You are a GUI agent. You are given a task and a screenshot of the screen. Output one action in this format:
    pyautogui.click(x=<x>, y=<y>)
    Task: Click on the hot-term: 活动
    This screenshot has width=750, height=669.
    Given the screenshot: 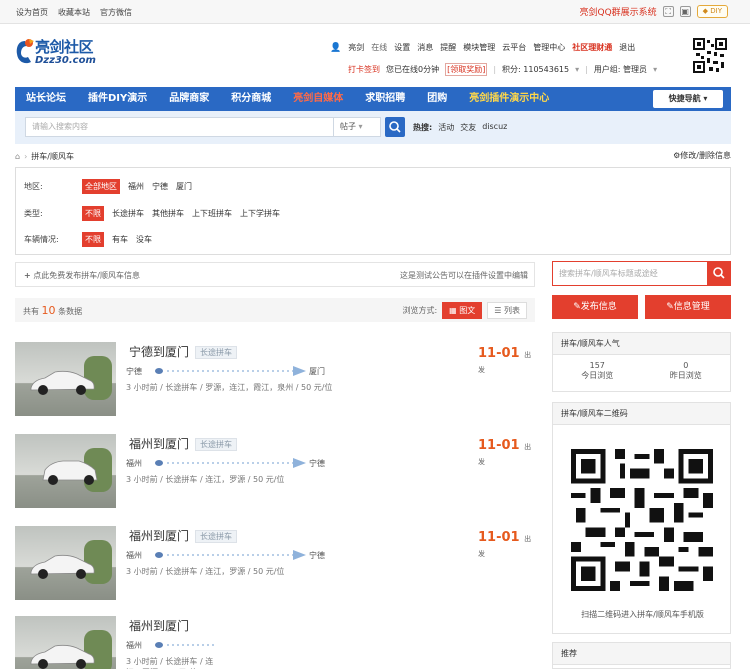 What is the action you would take?
    pyautogui.click(x=446, y=127)
    